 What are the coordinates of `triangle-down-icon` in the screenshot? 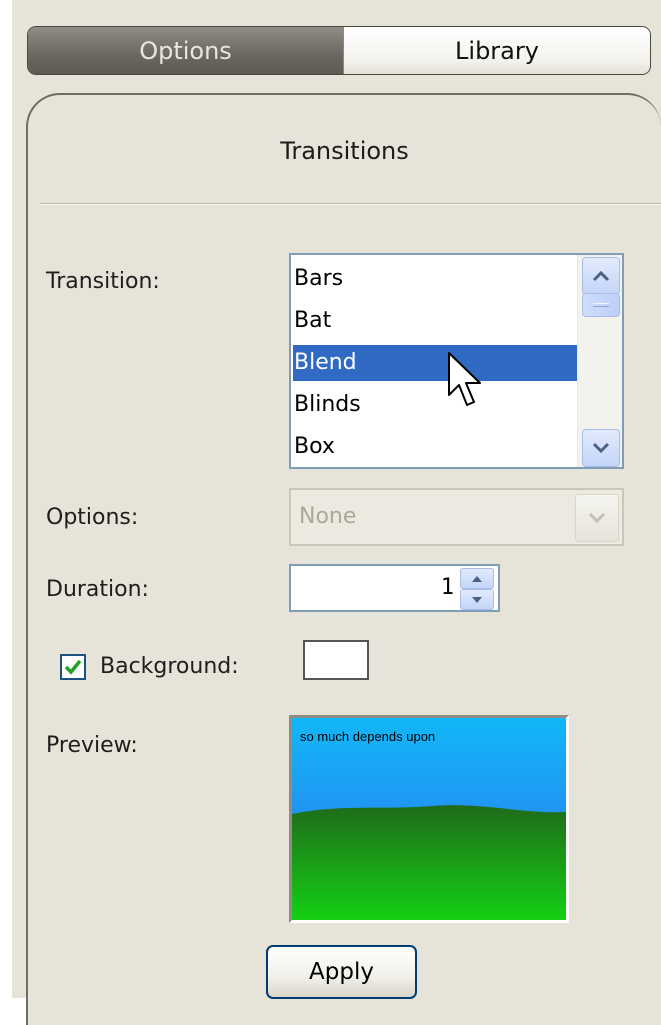 It's located at (477, 599).